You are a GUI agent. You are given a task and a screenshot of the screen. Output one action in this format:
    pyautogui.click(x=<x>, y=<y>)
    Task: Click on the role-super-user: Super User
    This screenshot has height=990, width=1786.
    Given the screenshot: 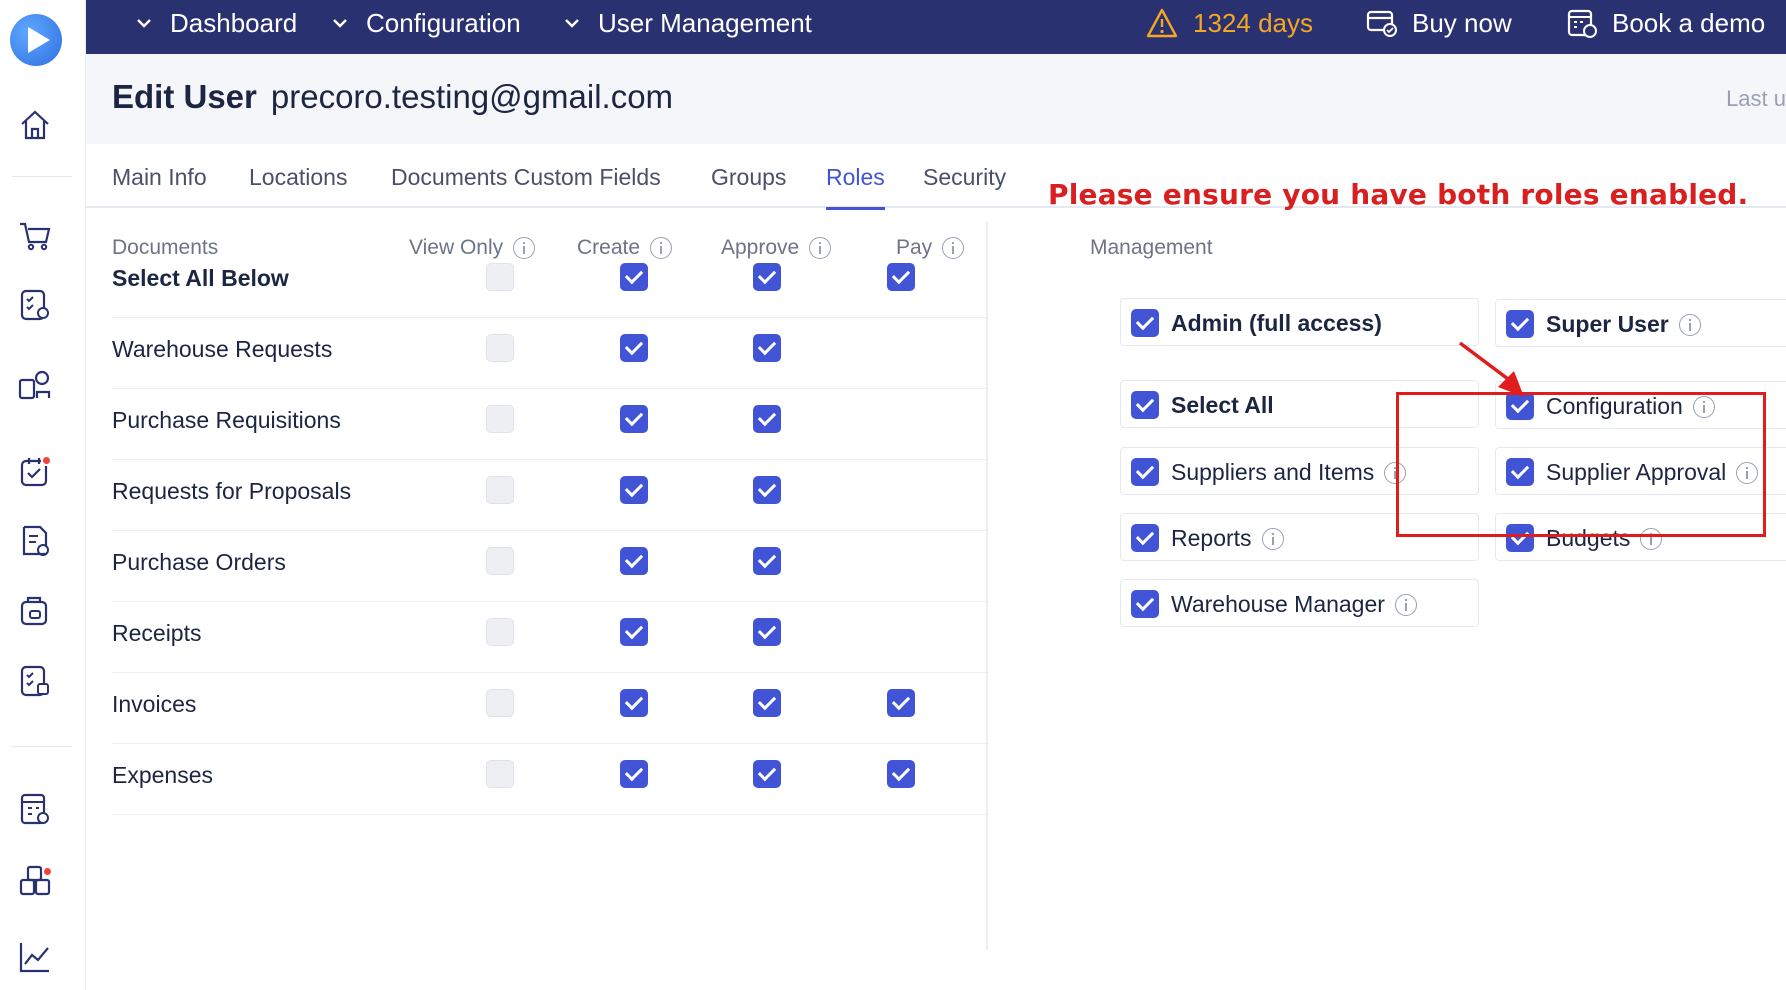 What is the action you would take?
    pyautogui.click(x=1640, y=323)
    